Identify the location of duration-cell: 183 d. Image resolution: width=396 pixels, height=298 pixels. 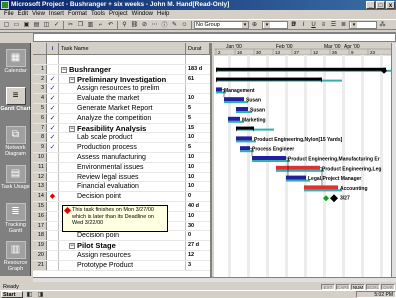
(198, 69).